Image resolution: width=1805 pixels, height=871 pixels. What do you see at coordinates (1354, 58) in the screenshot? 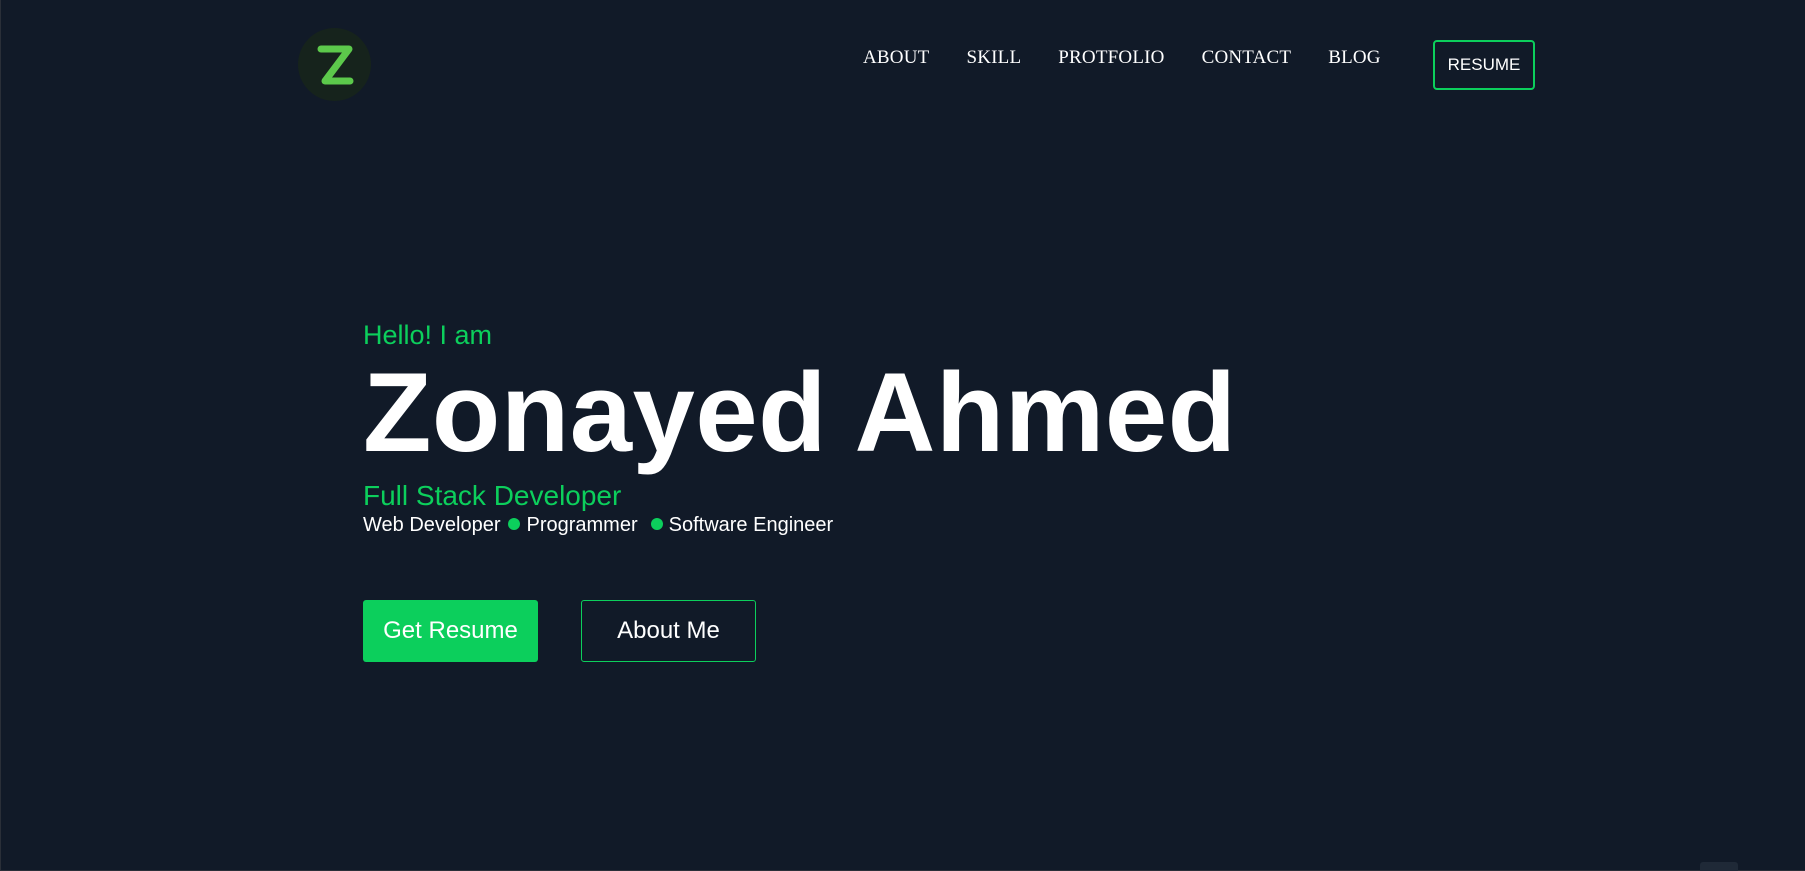
I see `nav-blog: BLOG` at bounding box center [1354, 58].